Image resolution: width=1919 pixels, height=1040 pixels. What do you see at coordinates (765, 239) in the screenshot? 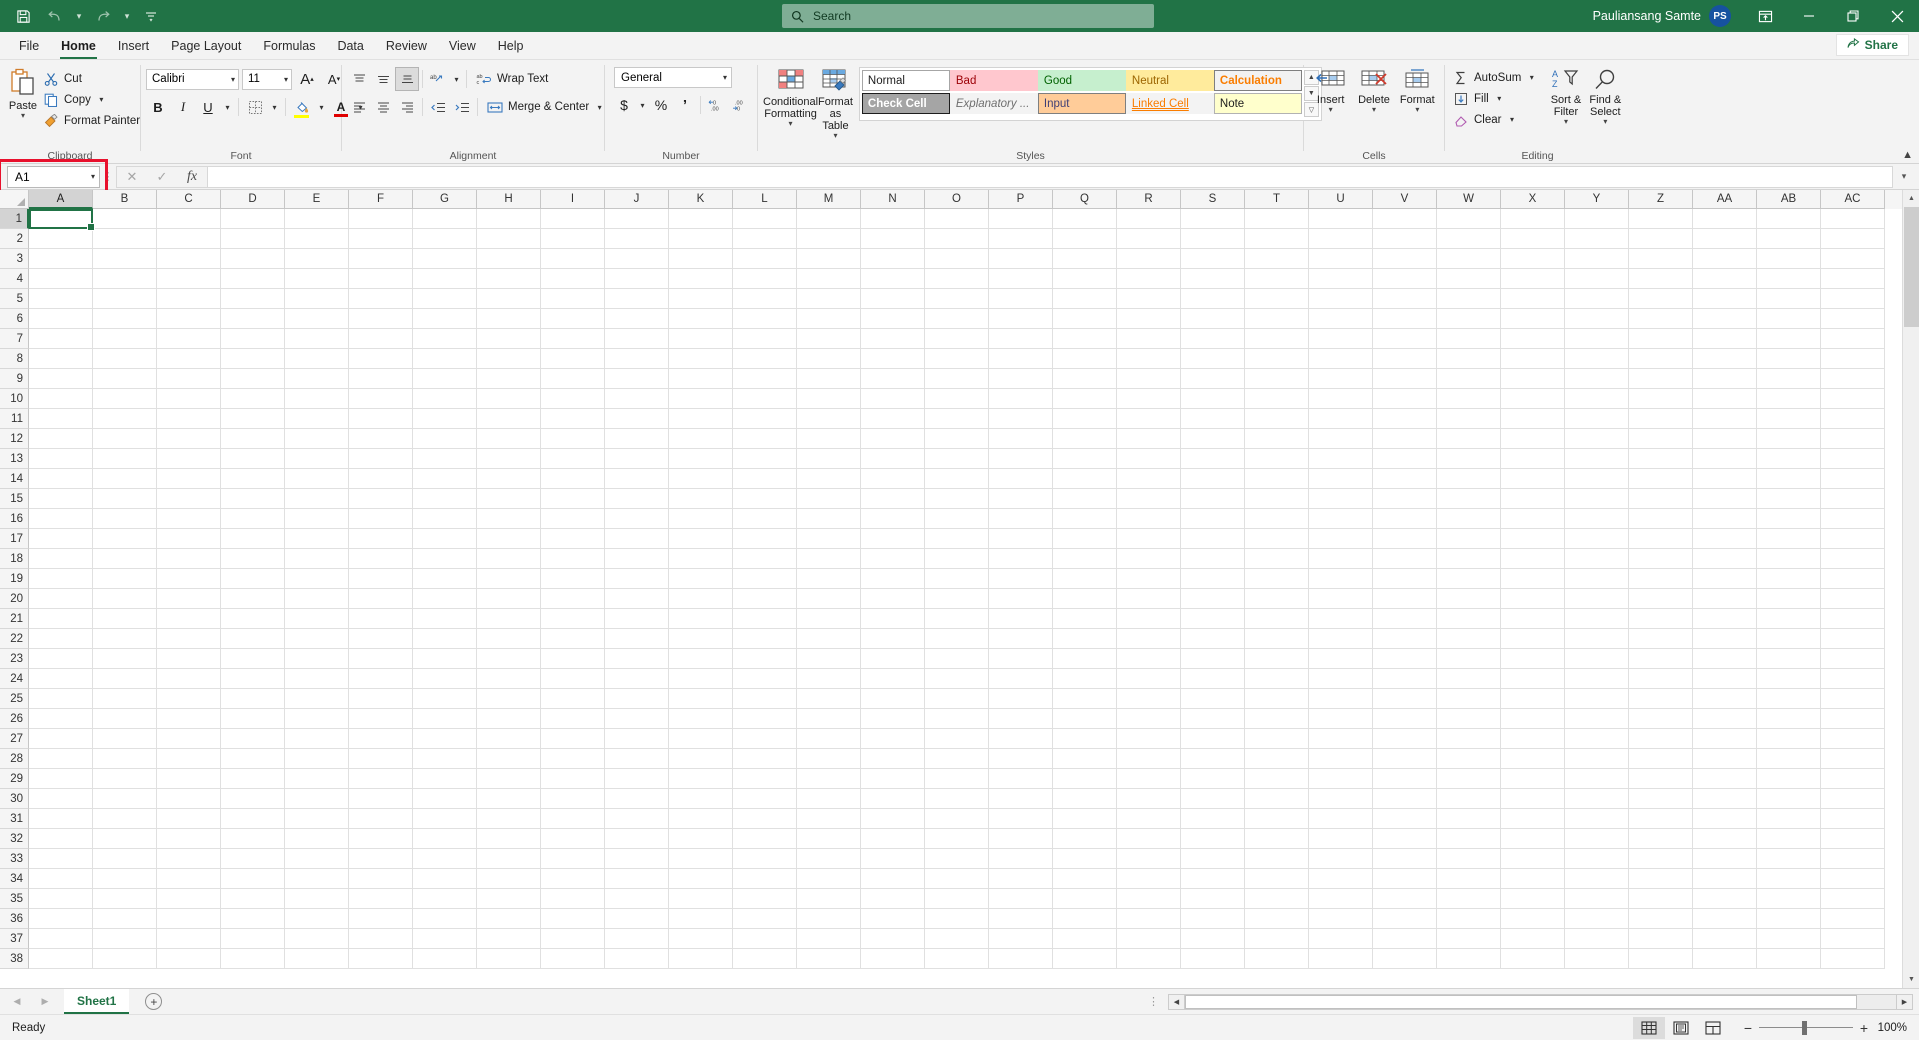
I see `cell-l2` at bounding box center [765, 239].